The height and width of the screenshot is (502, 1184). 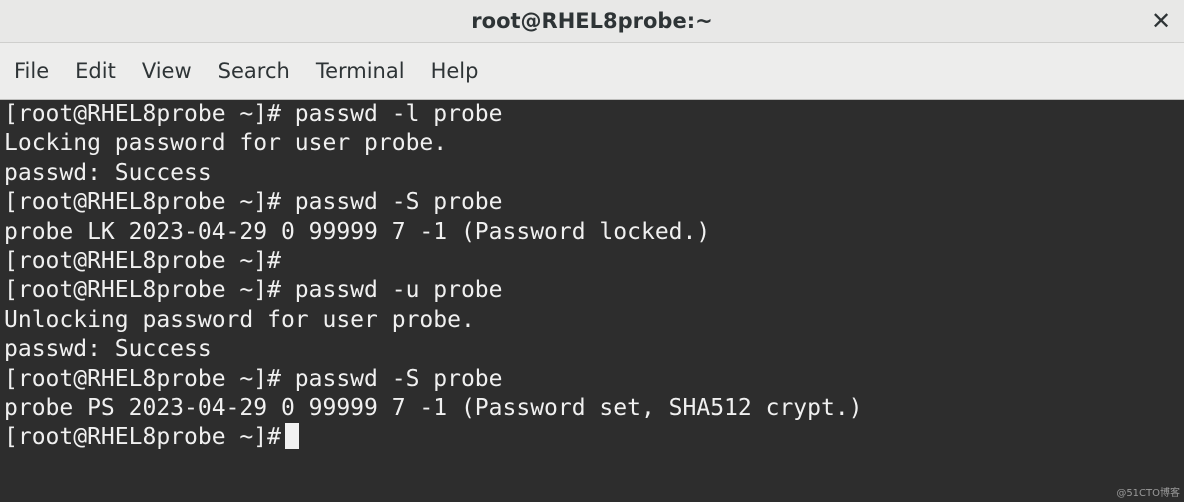 I want to click on shell-prompt: [root@RHEL8probe ~]#, so click(x=142, y=437).